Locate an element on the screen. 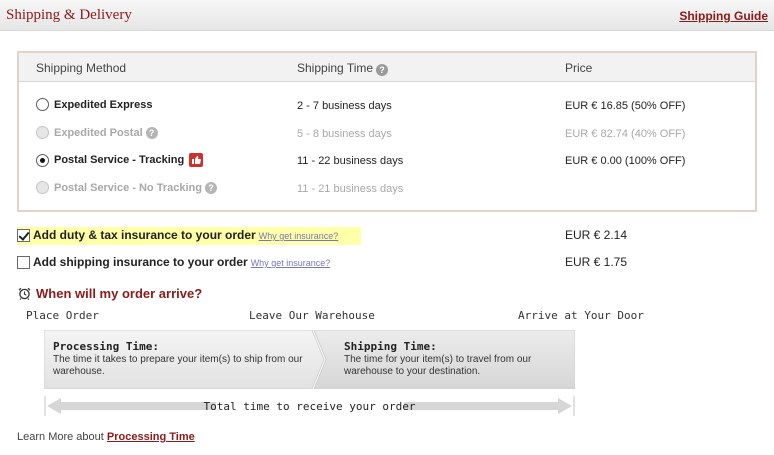 The image size is (774, 455). label-leave-warehouse: Leave Our Warehouse is located at coordinates (312, 315).